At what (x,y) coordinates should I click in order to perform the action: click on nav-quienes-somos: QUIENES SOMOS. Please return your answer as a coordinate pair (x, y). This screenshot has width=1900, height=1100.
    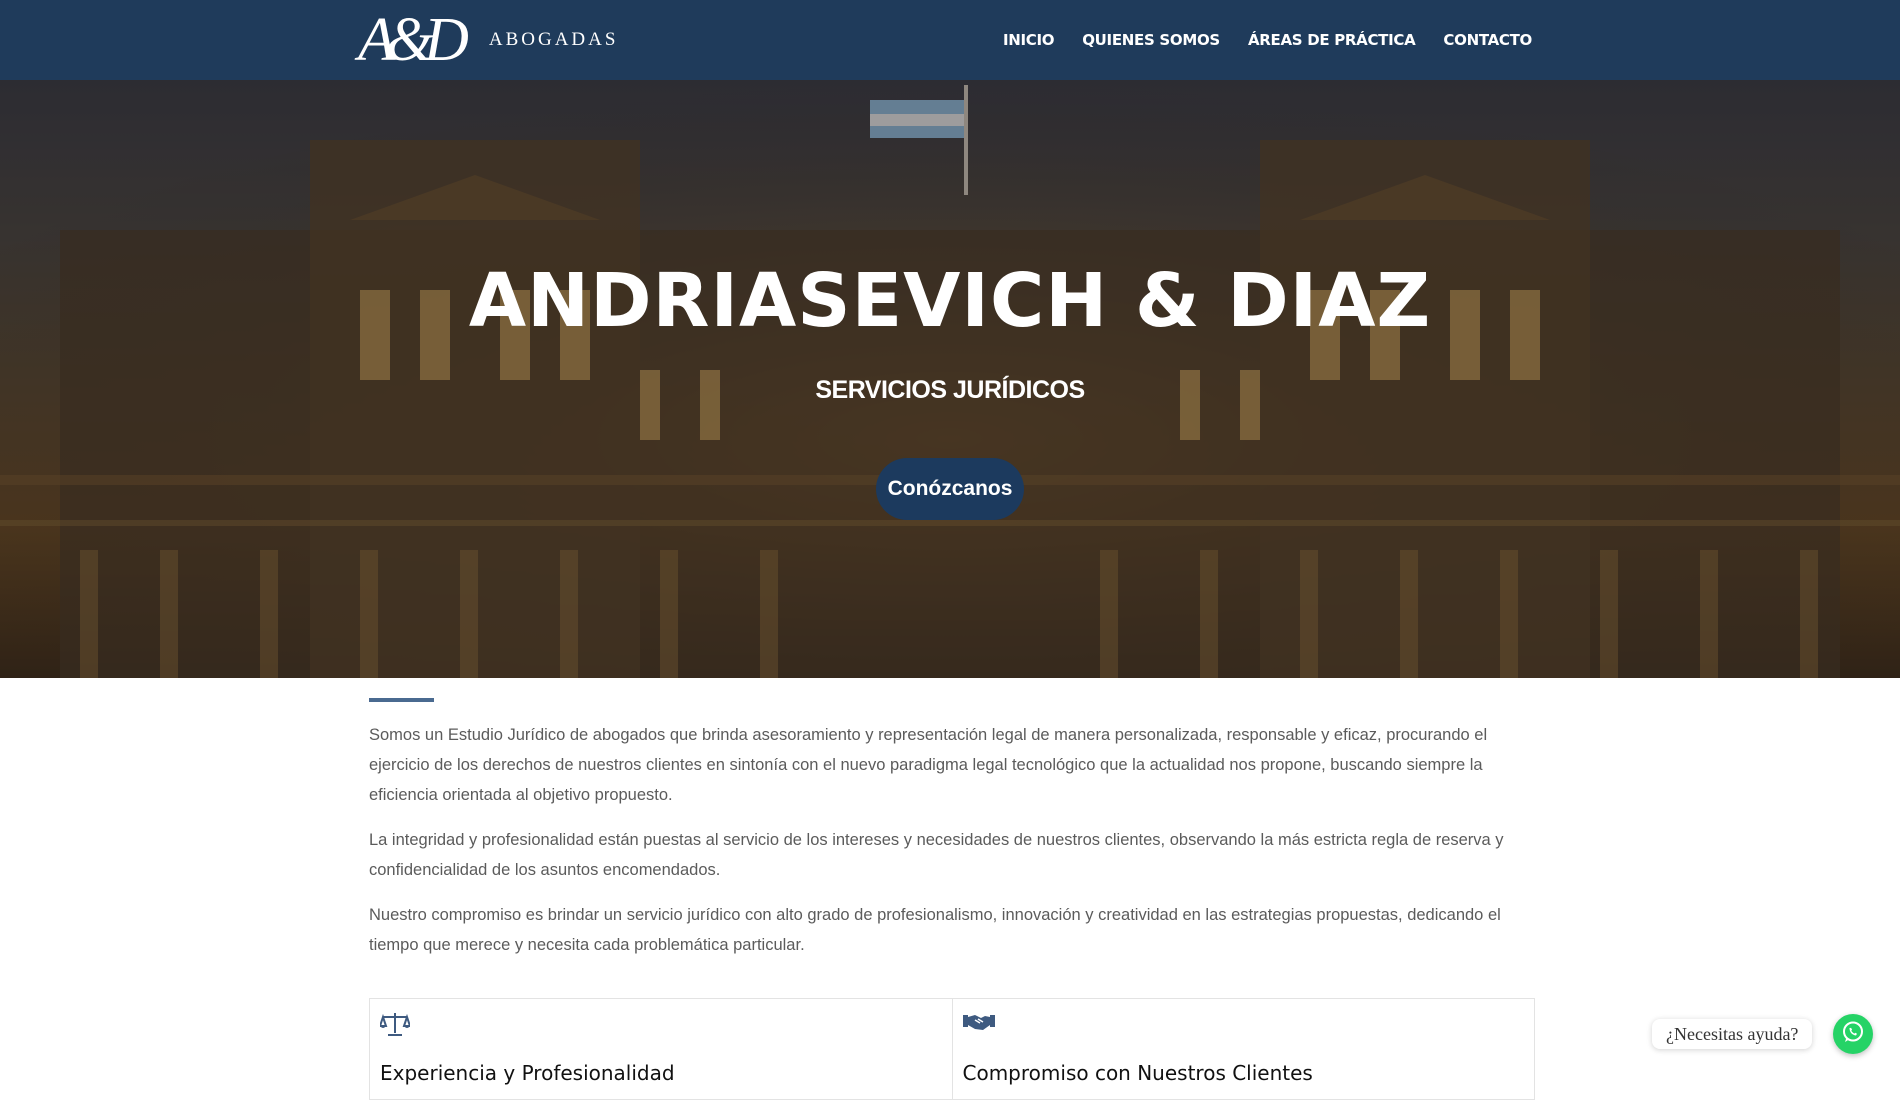
    Looking at the image, I should click on (1151, 40).